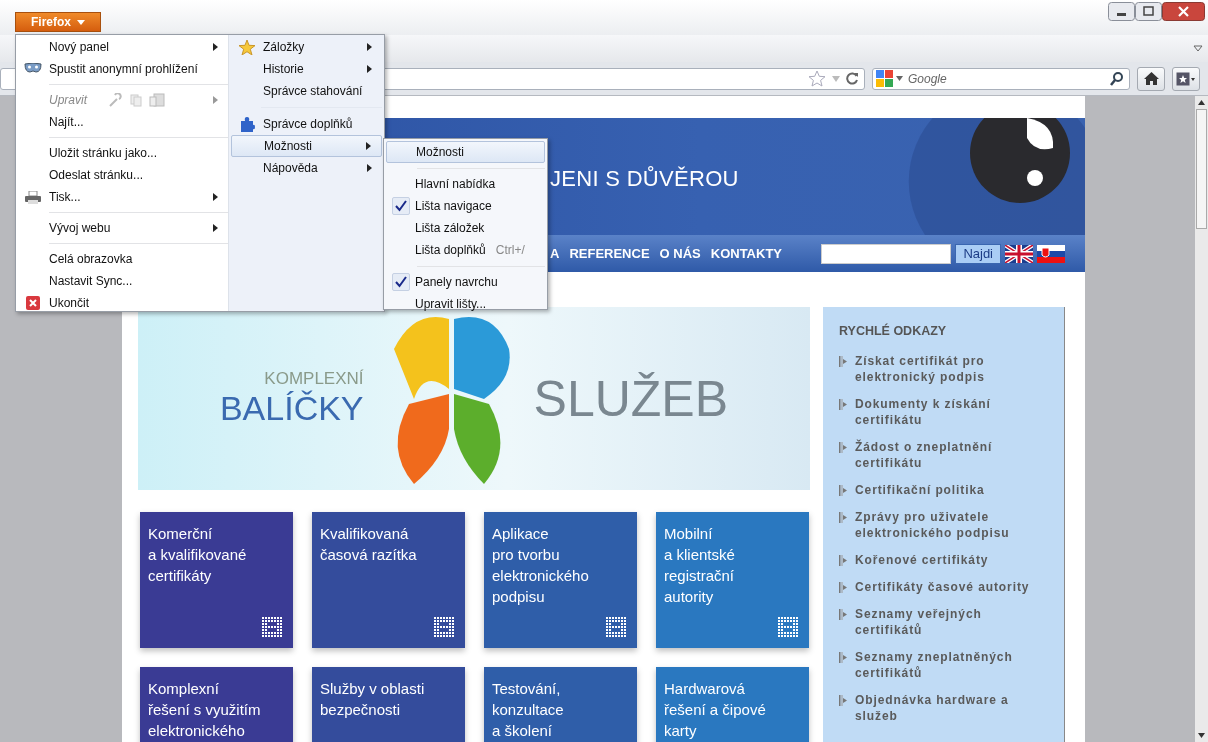 The width and height of the screenshot is (1208, 742). Describe the element at coordinates (946, 622) in the screenshot. I see `quick-link: Seznamy veřejných certifikátů` at that location.